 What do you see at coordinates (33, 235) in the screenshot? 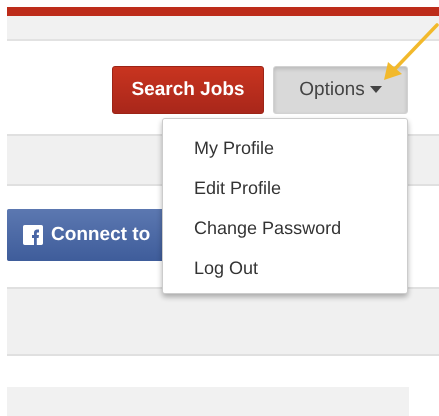
I see `facebook-icon` at bounding box center [33, 235].